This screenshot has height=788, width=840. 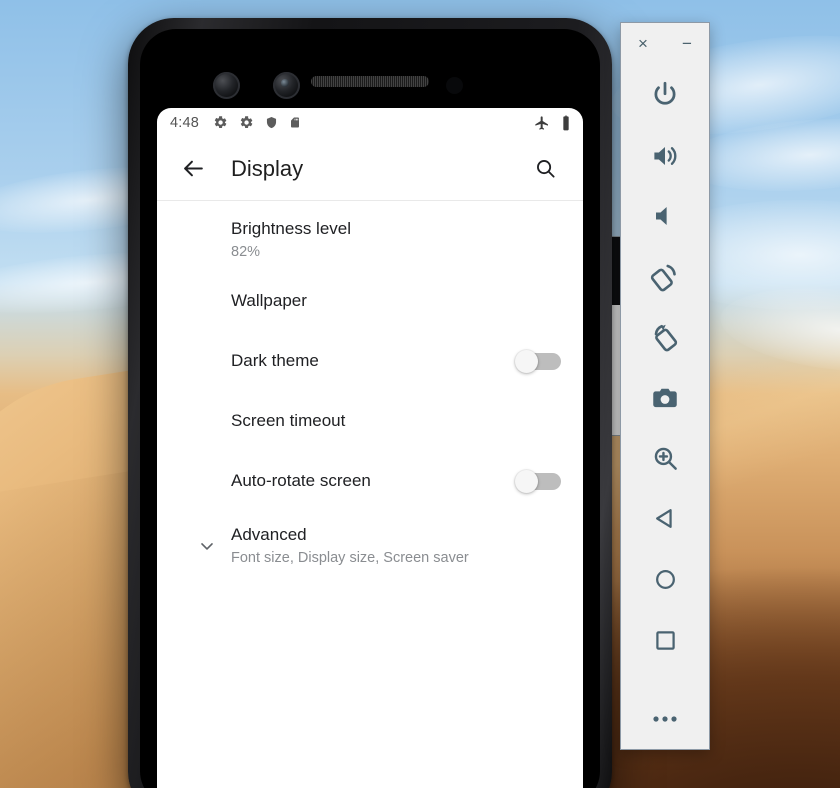 What do you see at coordinates (301, 480) in the screenshot?
I see `setting-title: Auto-rotate screen` at bounding box center [301, 480].